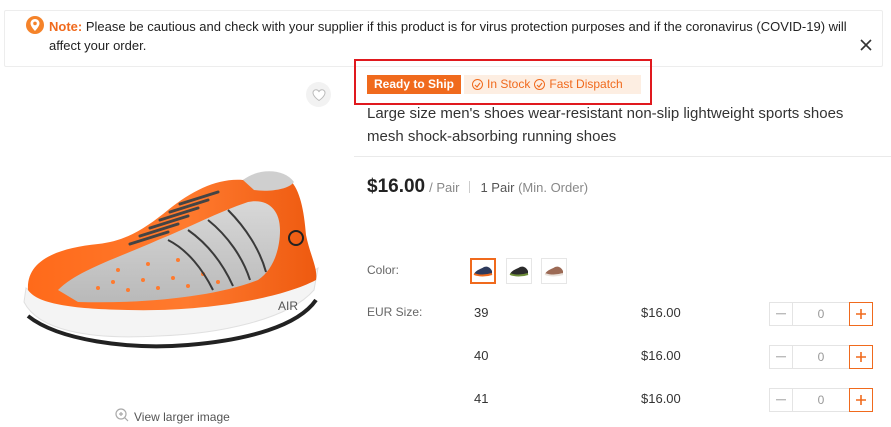  I want to click on color-swatch-brown-orange, so click(554, 271).